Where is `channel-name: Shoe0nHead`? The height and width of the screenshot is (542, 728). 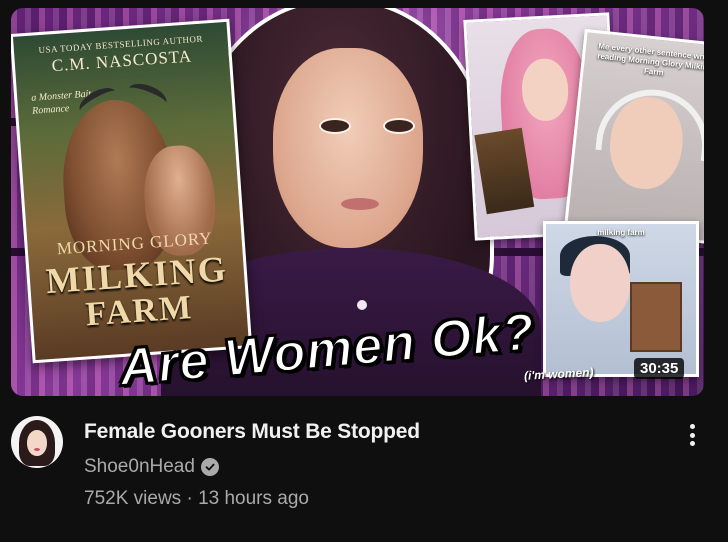
channel-name: Shoe0nHead is located at coordinates (139, 467).